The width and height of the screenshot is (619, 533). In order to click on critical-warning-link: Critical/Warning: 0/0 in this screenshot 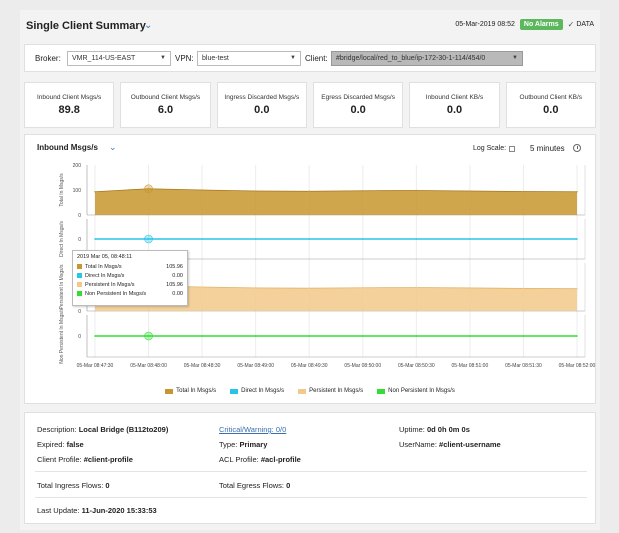, I will do `click(252, 429)`.